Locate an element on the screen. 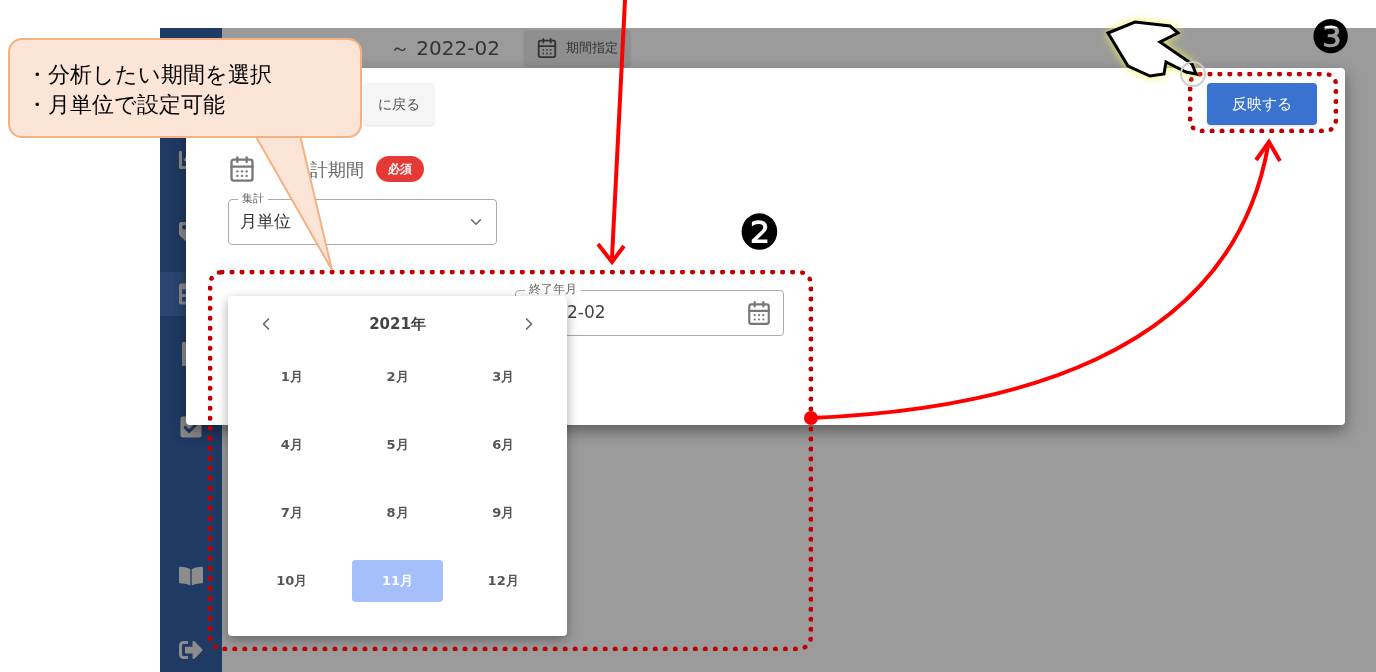 The image size is (1376, 672). select-value: 月単位 is located at coordinates (265, 222).